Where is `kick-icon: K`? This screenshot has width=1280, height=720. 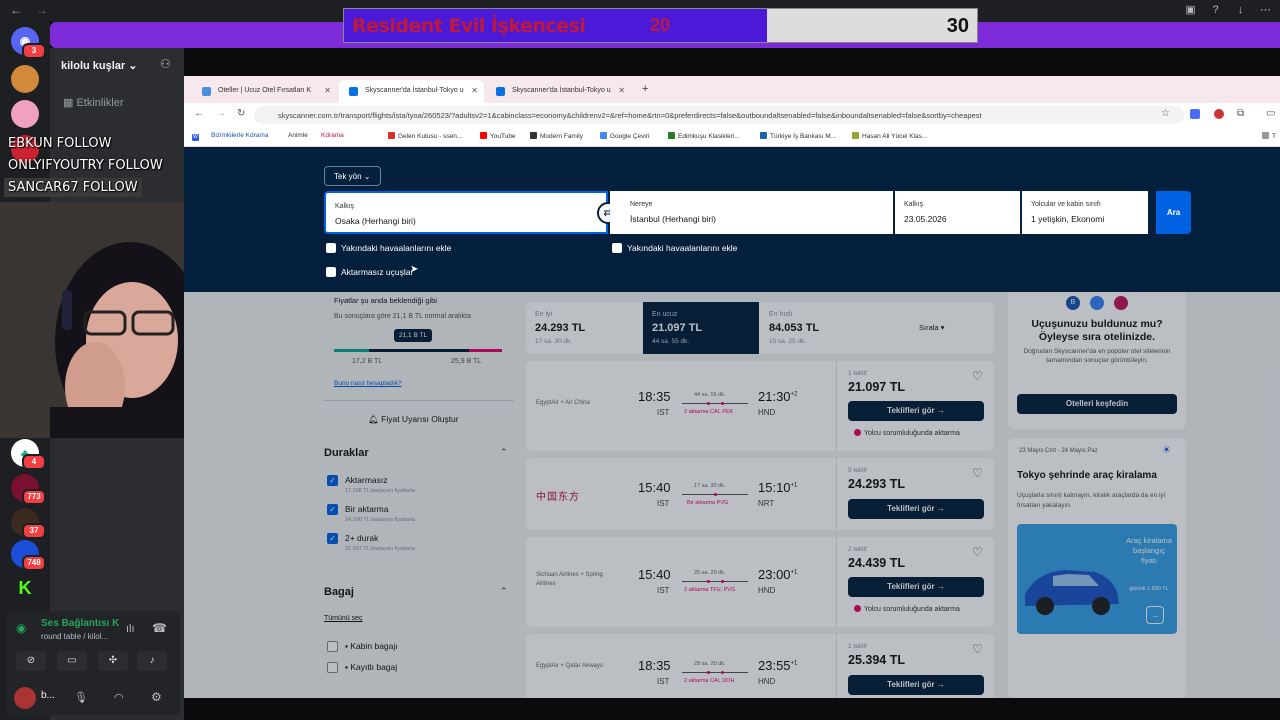
kick-icon: K is located at coordinates (25, 588).